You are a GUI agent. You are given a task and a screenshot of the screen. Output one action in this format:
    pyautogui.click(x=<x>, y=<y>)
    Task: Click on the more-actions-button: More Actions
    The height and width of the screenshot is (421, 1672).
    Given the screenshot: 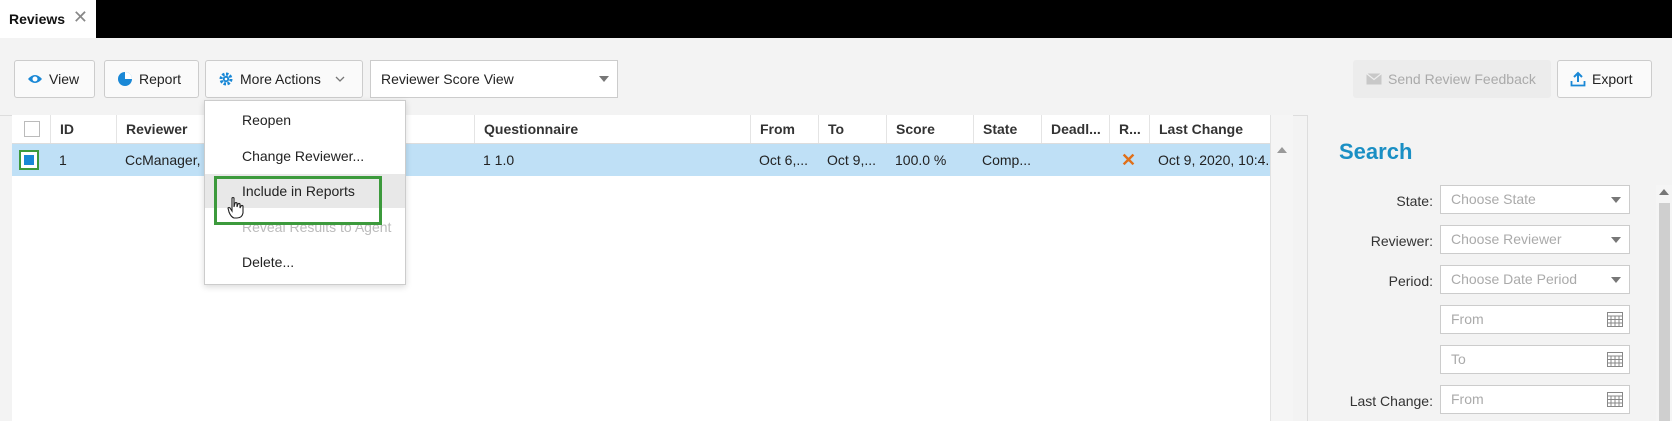 What is the action you would take?
    pyautogui.click(x=284, y=79)
    